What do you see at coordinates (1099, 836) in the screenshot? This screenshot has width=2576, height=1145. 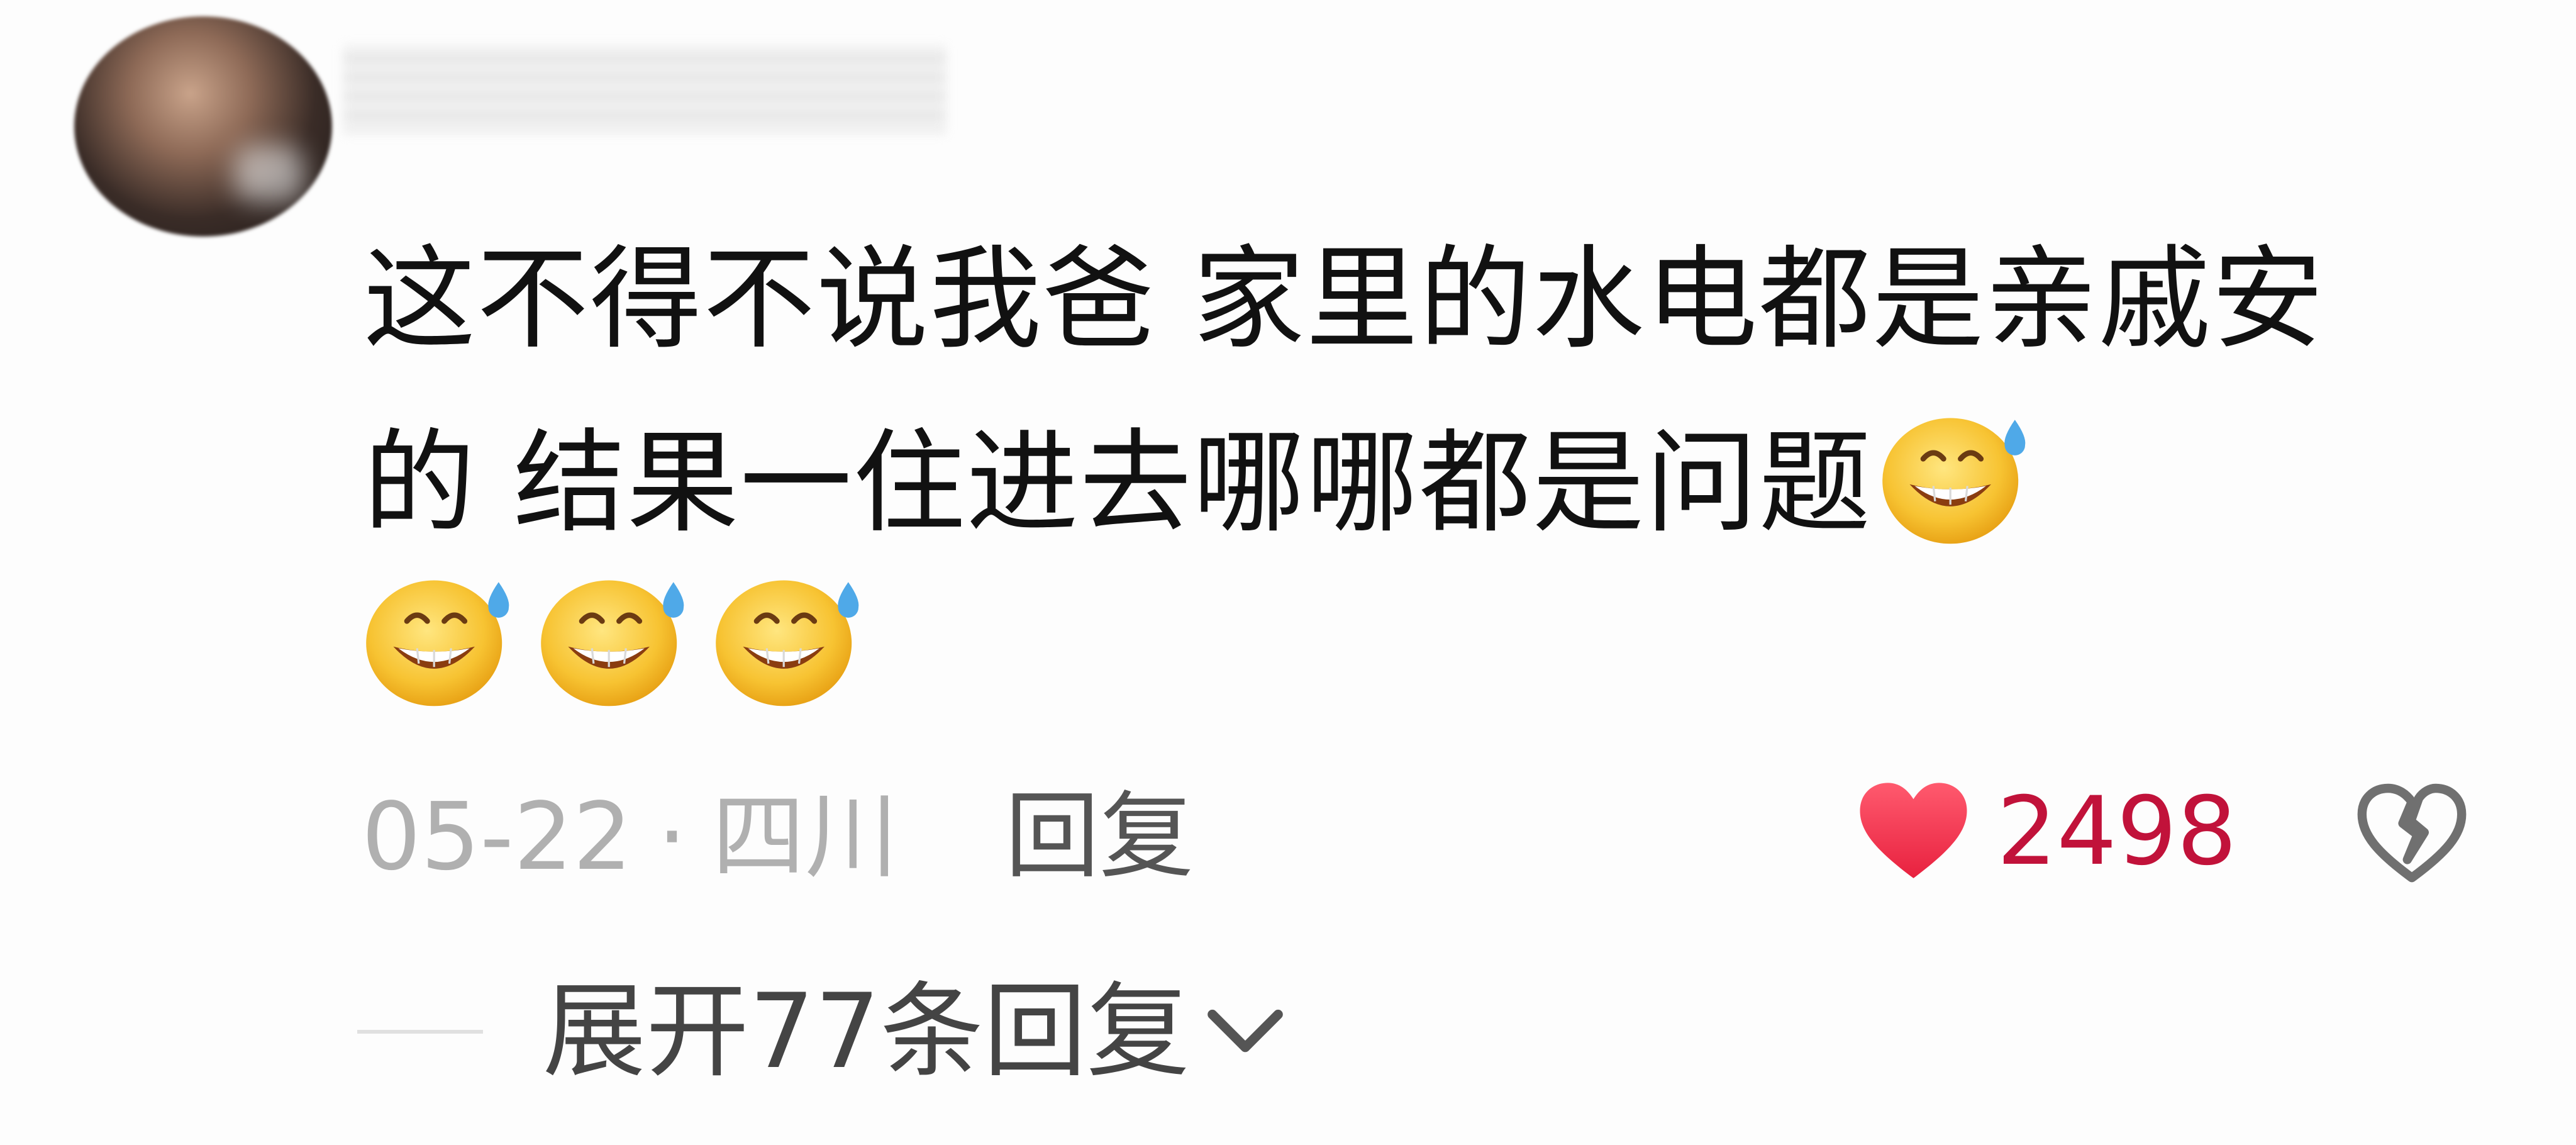 I see `reply-button: 回复` at bounding box center [1099, 836].